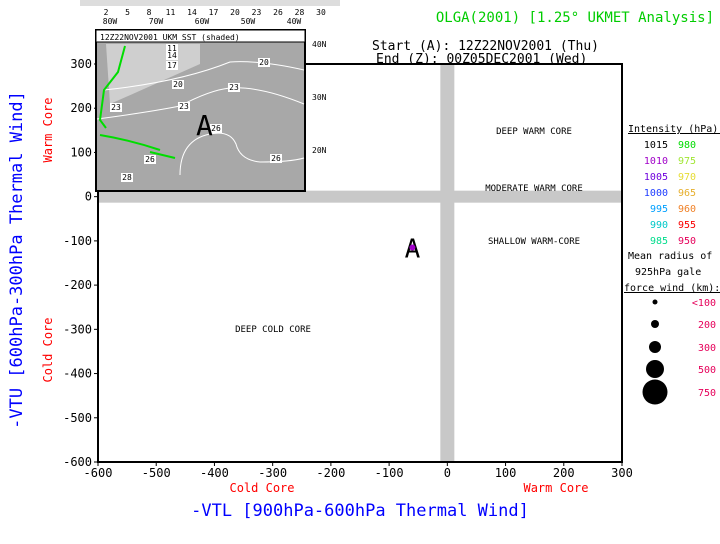  What do you see at coordinates (77, 241) in the screenshot?
I see `y-tick-label: -100` at bounding box center [77, 241].